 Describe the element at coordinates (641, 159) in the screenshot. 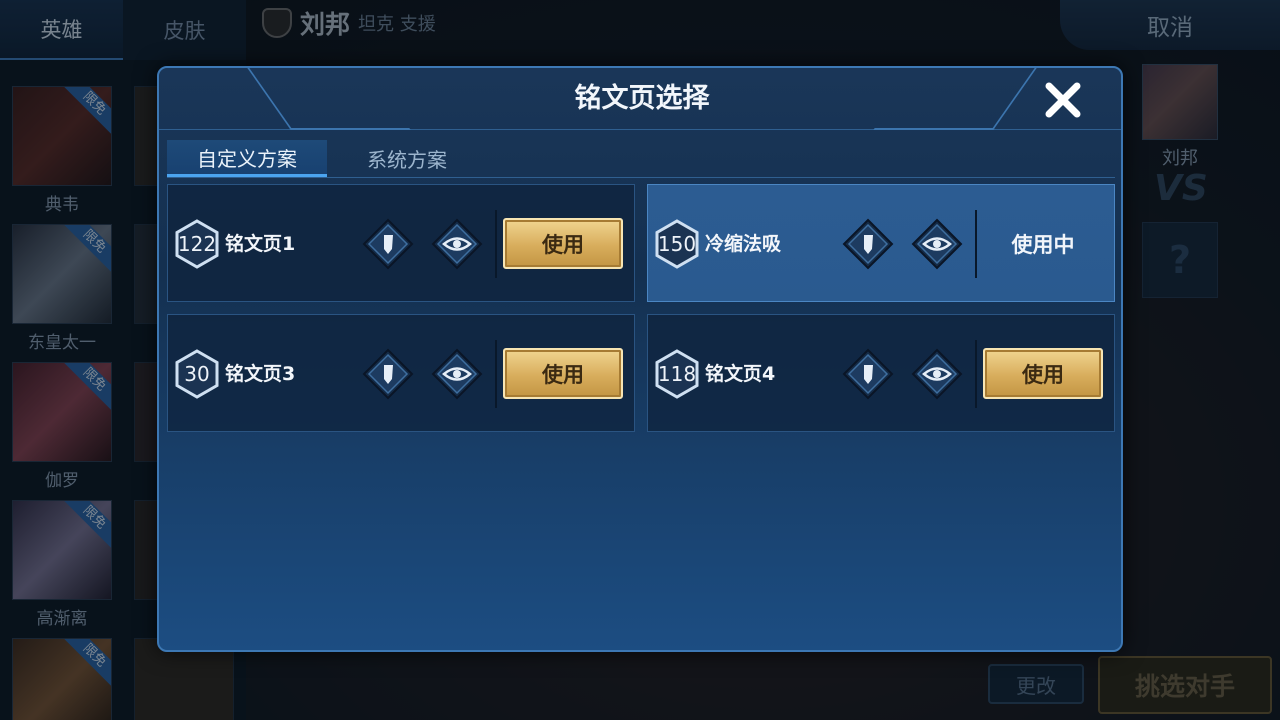

I see `scheme-tabs: 自定义方案 系统方案` at that location.